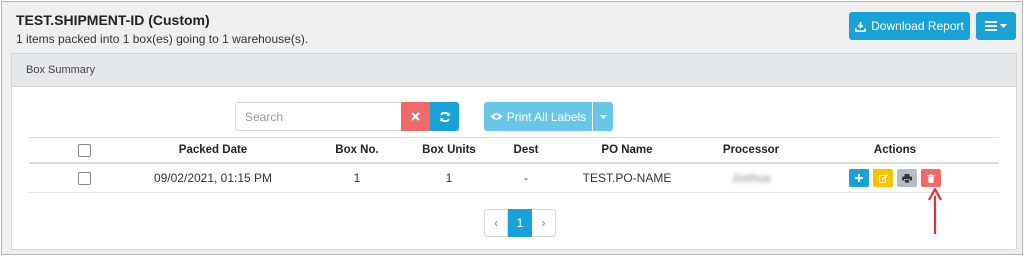 The width and height of the screenshot is (1024, 256). I want to click on clear-search-button, so click(415, 116).